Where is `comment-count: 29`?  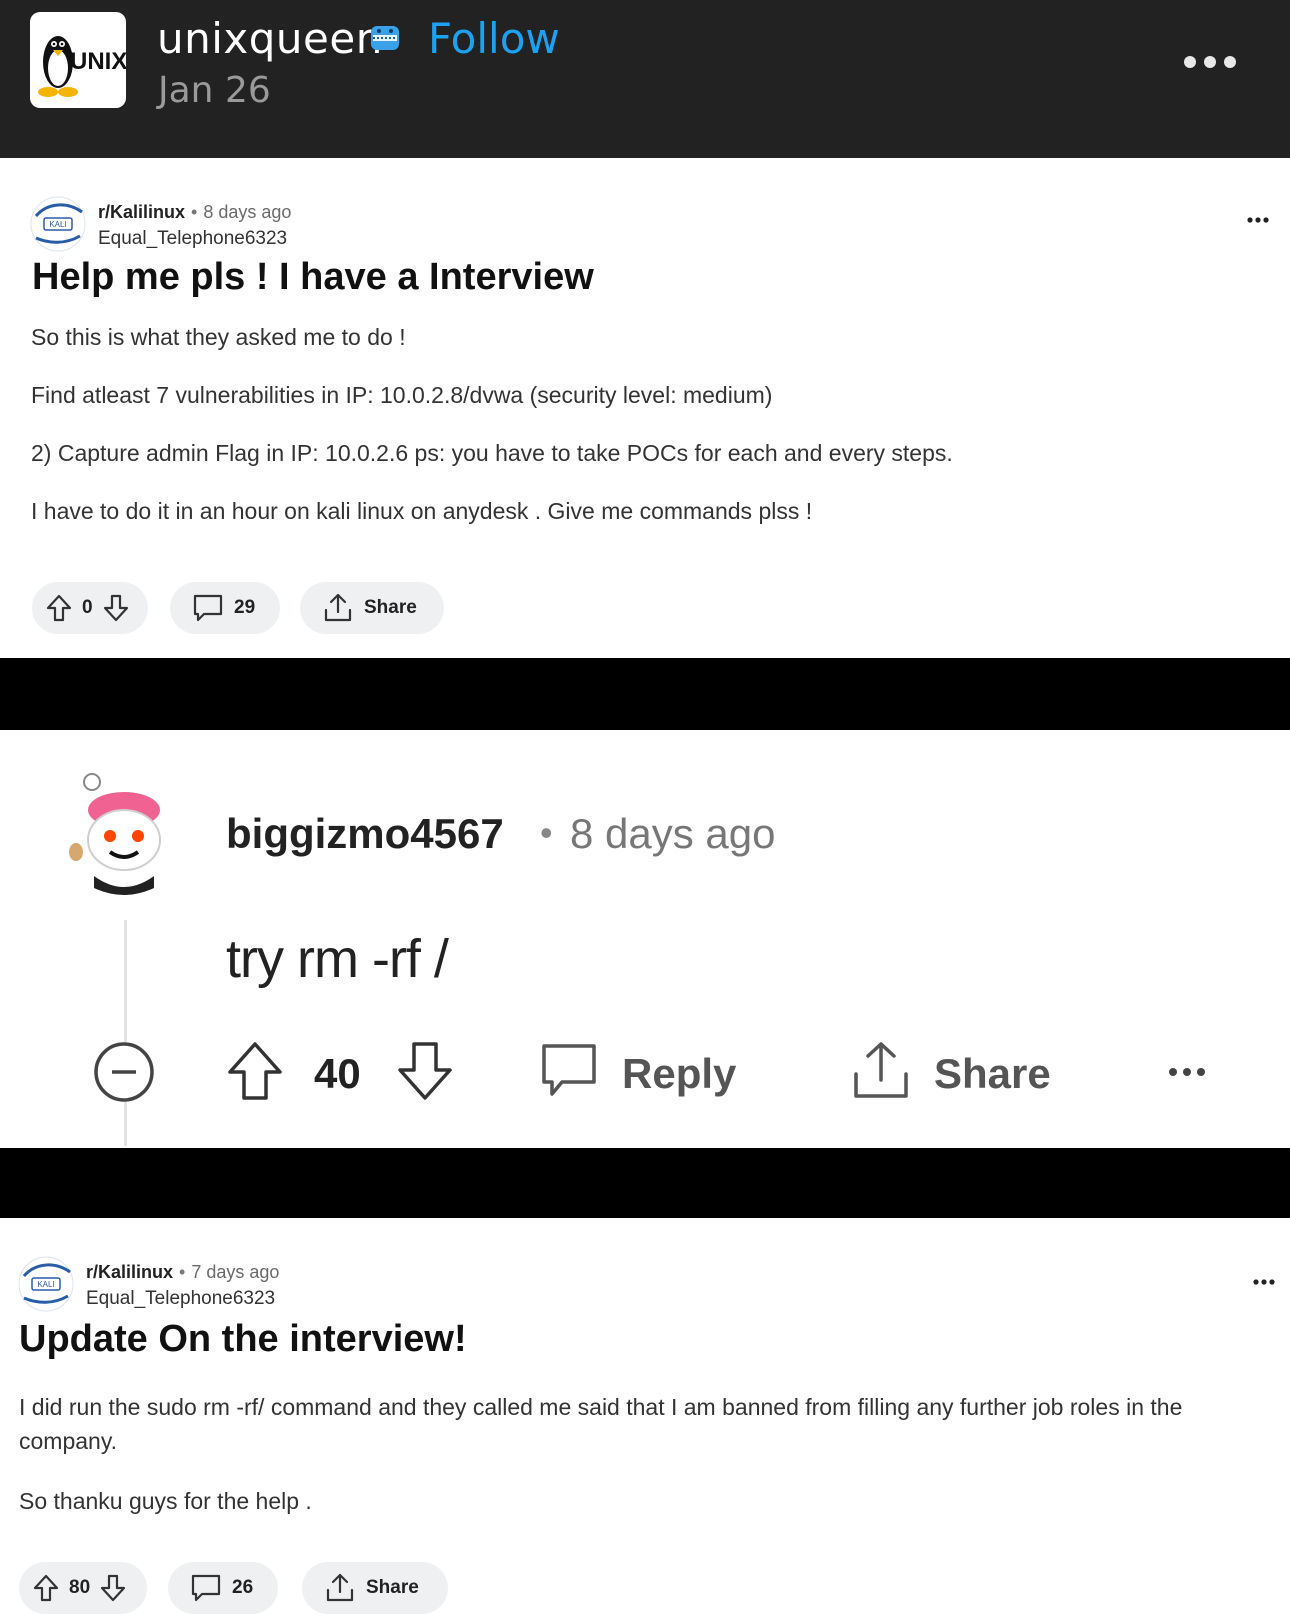
comment-count: 29 is located at coordinates (245, 607).